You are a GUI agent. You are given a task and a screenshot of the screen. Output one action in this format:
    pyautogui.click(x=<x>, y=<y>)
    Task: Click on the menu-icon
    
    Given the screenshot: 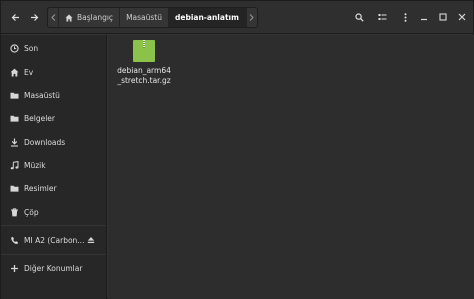 What is the action you would take?
    pyautogui.click(x=405, y=17)
    